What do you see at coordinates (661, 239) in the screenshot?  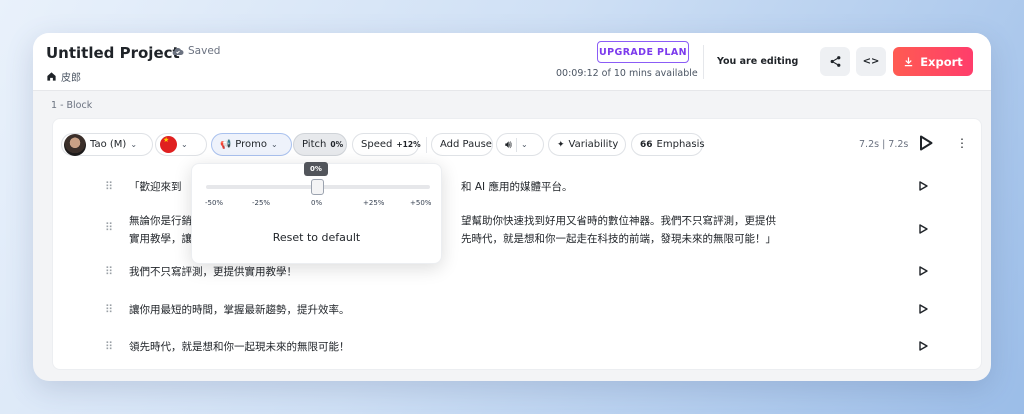 I see `line-text: 先時代，就是想和你一起走在科技的前端，發現未來的無限可能！」` at bounding box center [661, 239].